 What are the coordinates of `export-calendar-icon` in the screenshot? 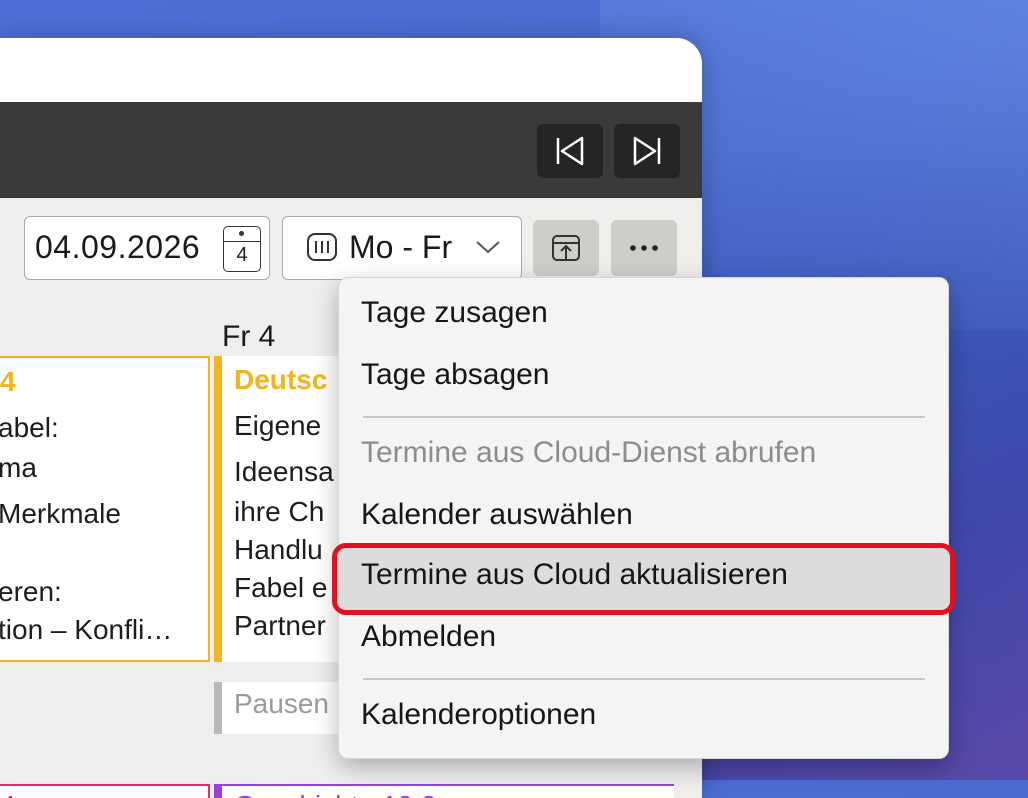 It's located at (566, 248).